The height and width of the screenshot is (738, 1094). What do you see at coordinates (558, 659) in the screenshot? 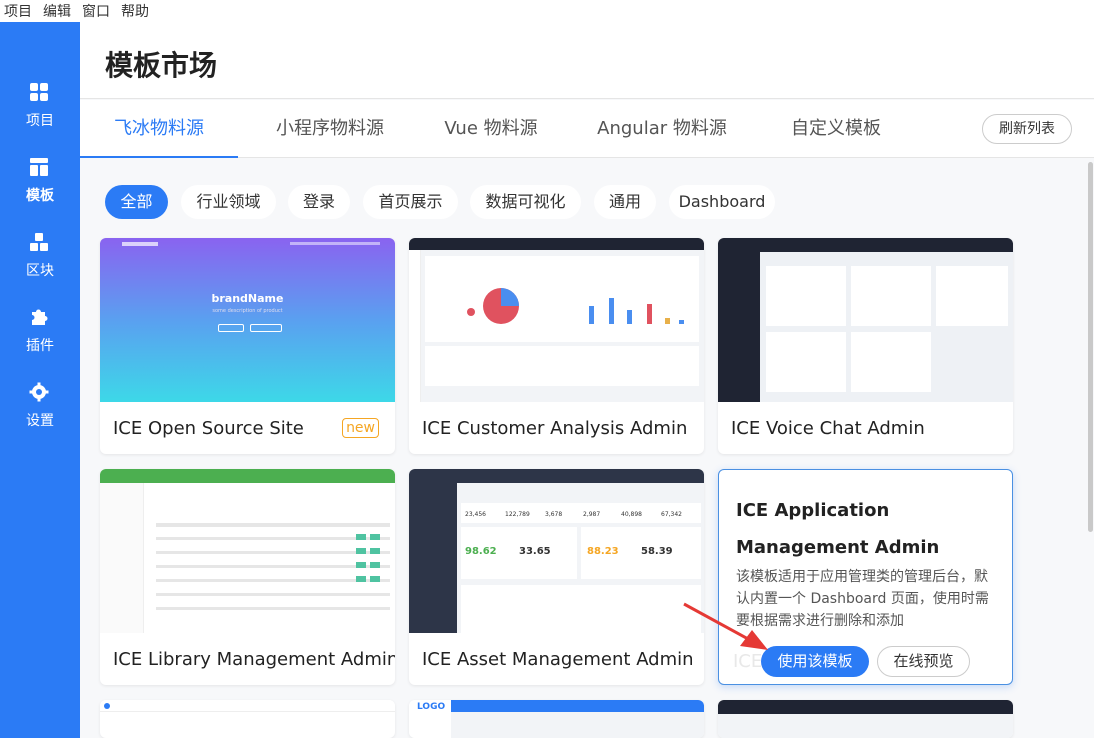
I see `template-title: ICE Asset Management Admin` at bounding box center [558, 659].